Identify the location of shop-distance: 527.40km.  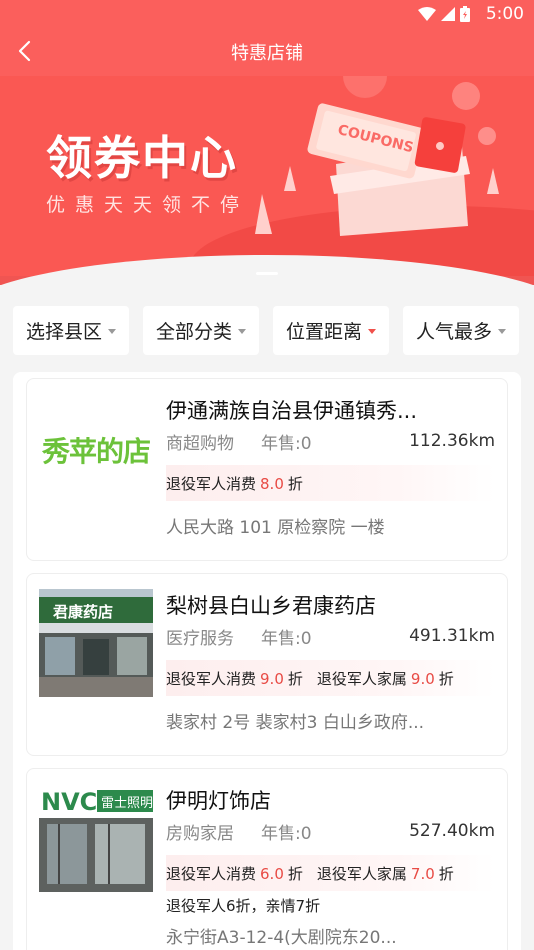
(452, 831).